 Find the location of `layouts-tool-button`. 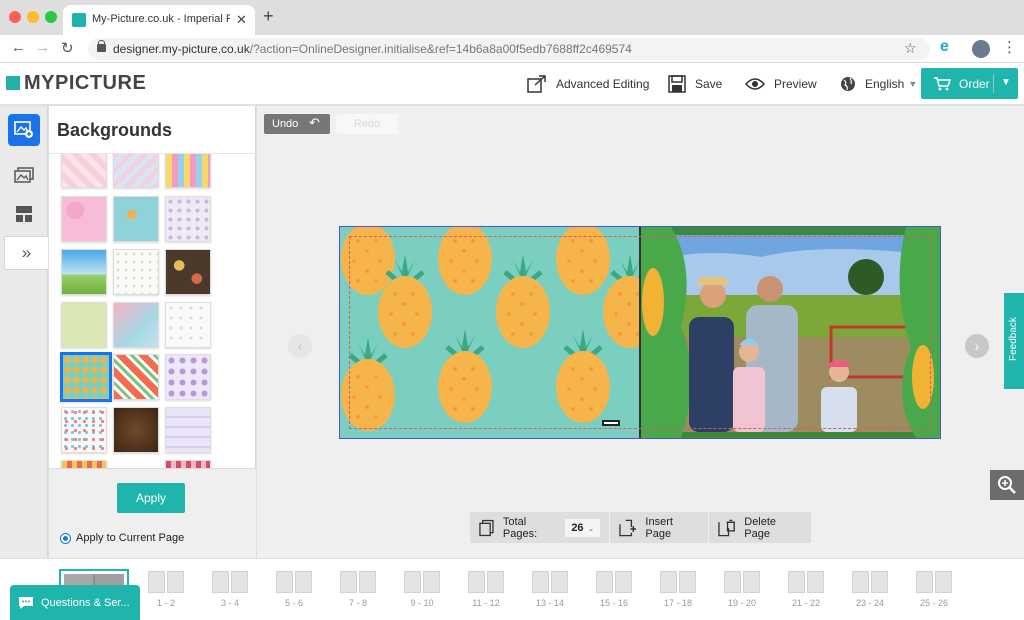

layouts-tool-button is located at coordinates (24, 214).